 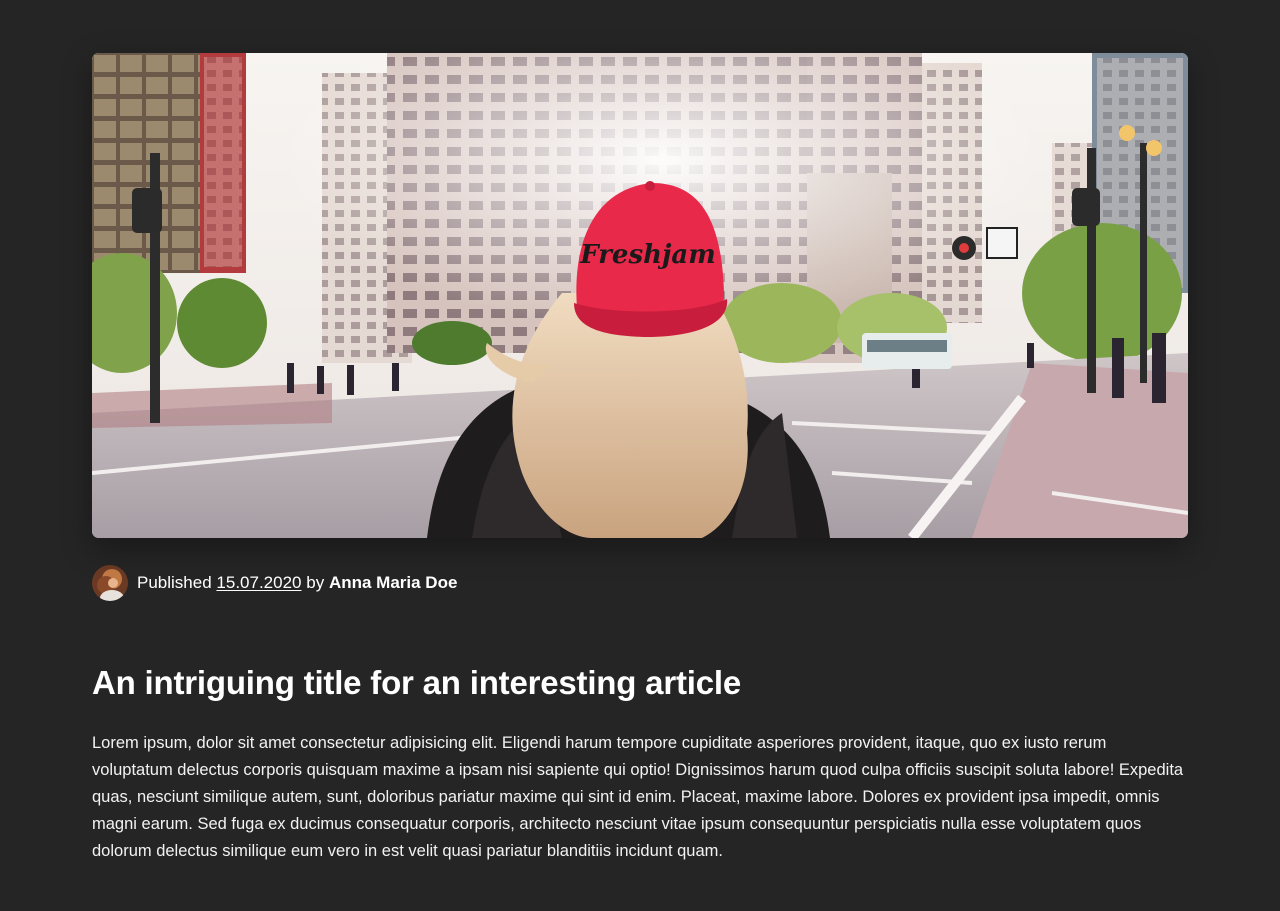 I want to click on article-meta: Published 15.07.2020 by Anna Maria Doe, so click(x=640, y=583).